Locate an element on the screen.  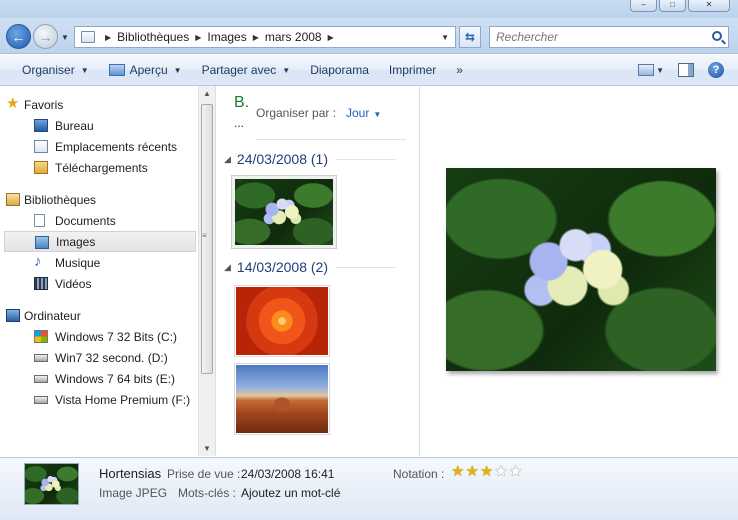
file-type: Image JPEG is located at coordinates (133, 493).